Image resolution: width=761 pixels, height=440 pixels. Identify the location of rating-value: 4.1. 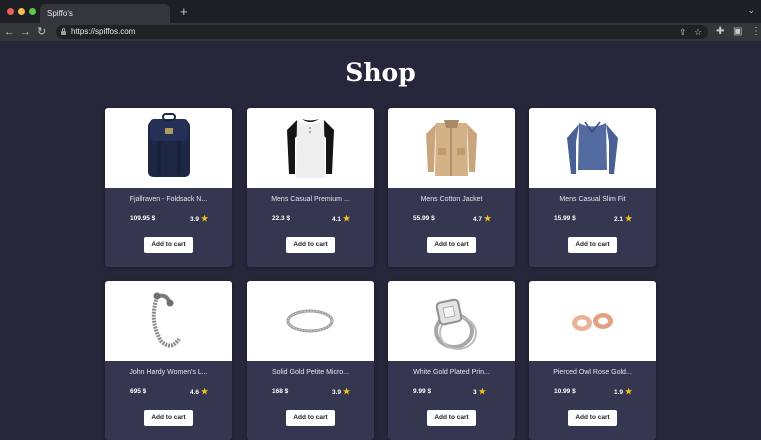
(337, 219).